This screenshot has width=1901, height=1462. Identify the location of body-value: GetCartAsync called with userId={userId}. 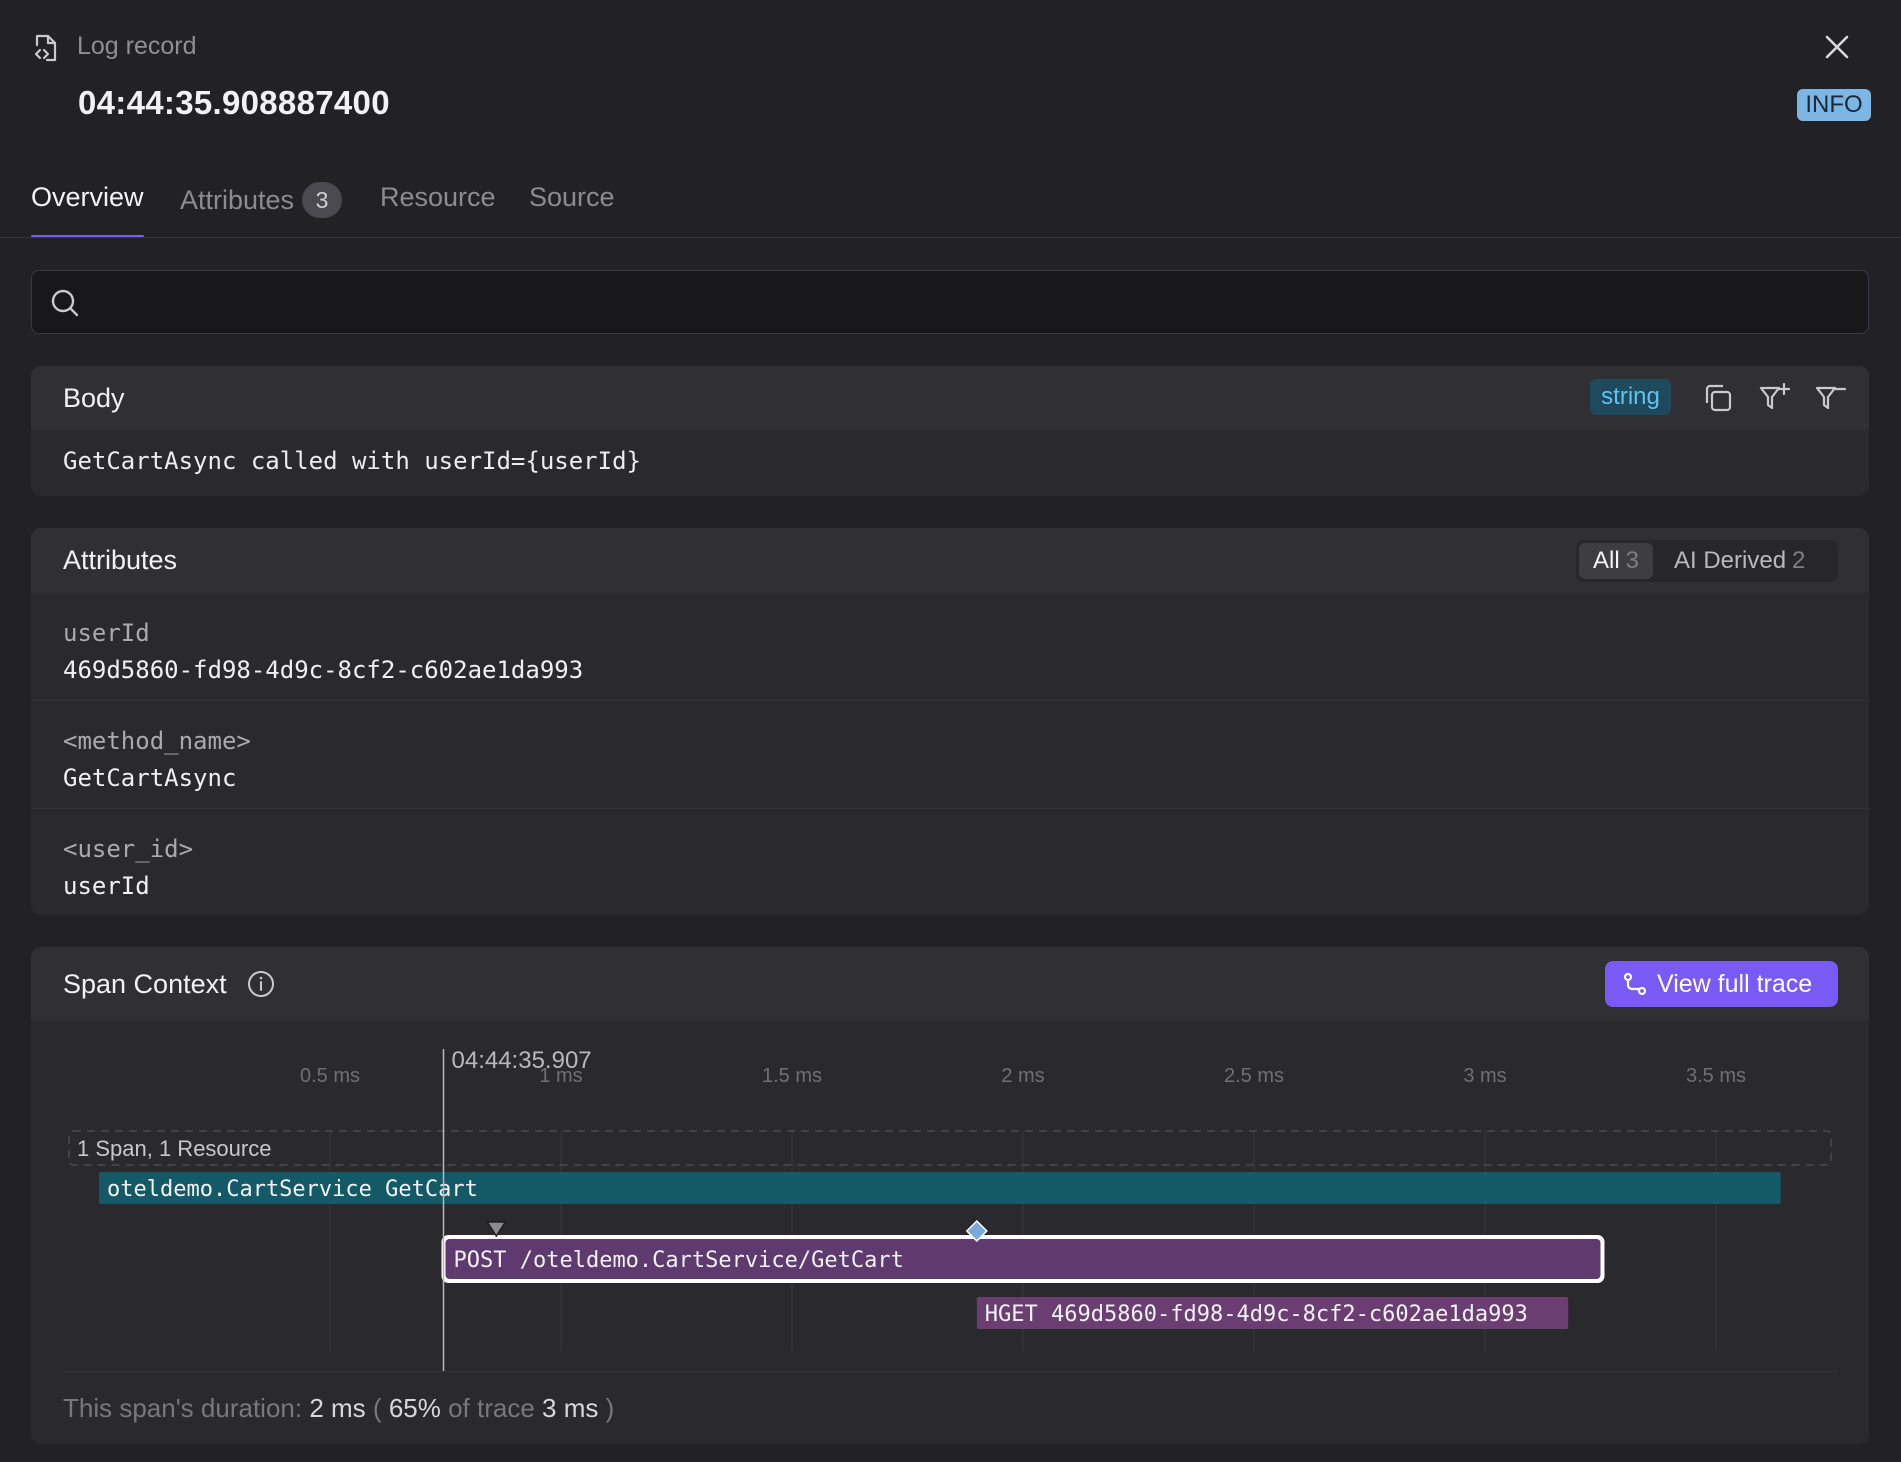
(352, 461).